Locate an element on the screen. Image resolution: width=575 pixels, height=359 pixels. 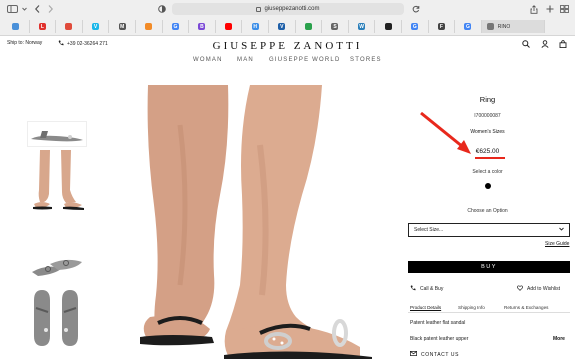
tab-favicon-m: M is located at coordinates (122, 26).